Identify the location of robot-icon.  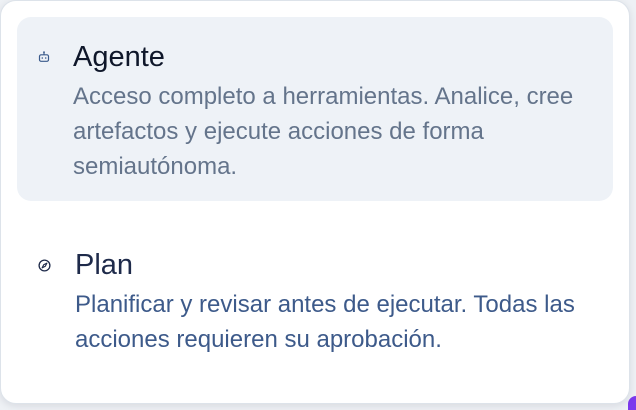
(44, 57).